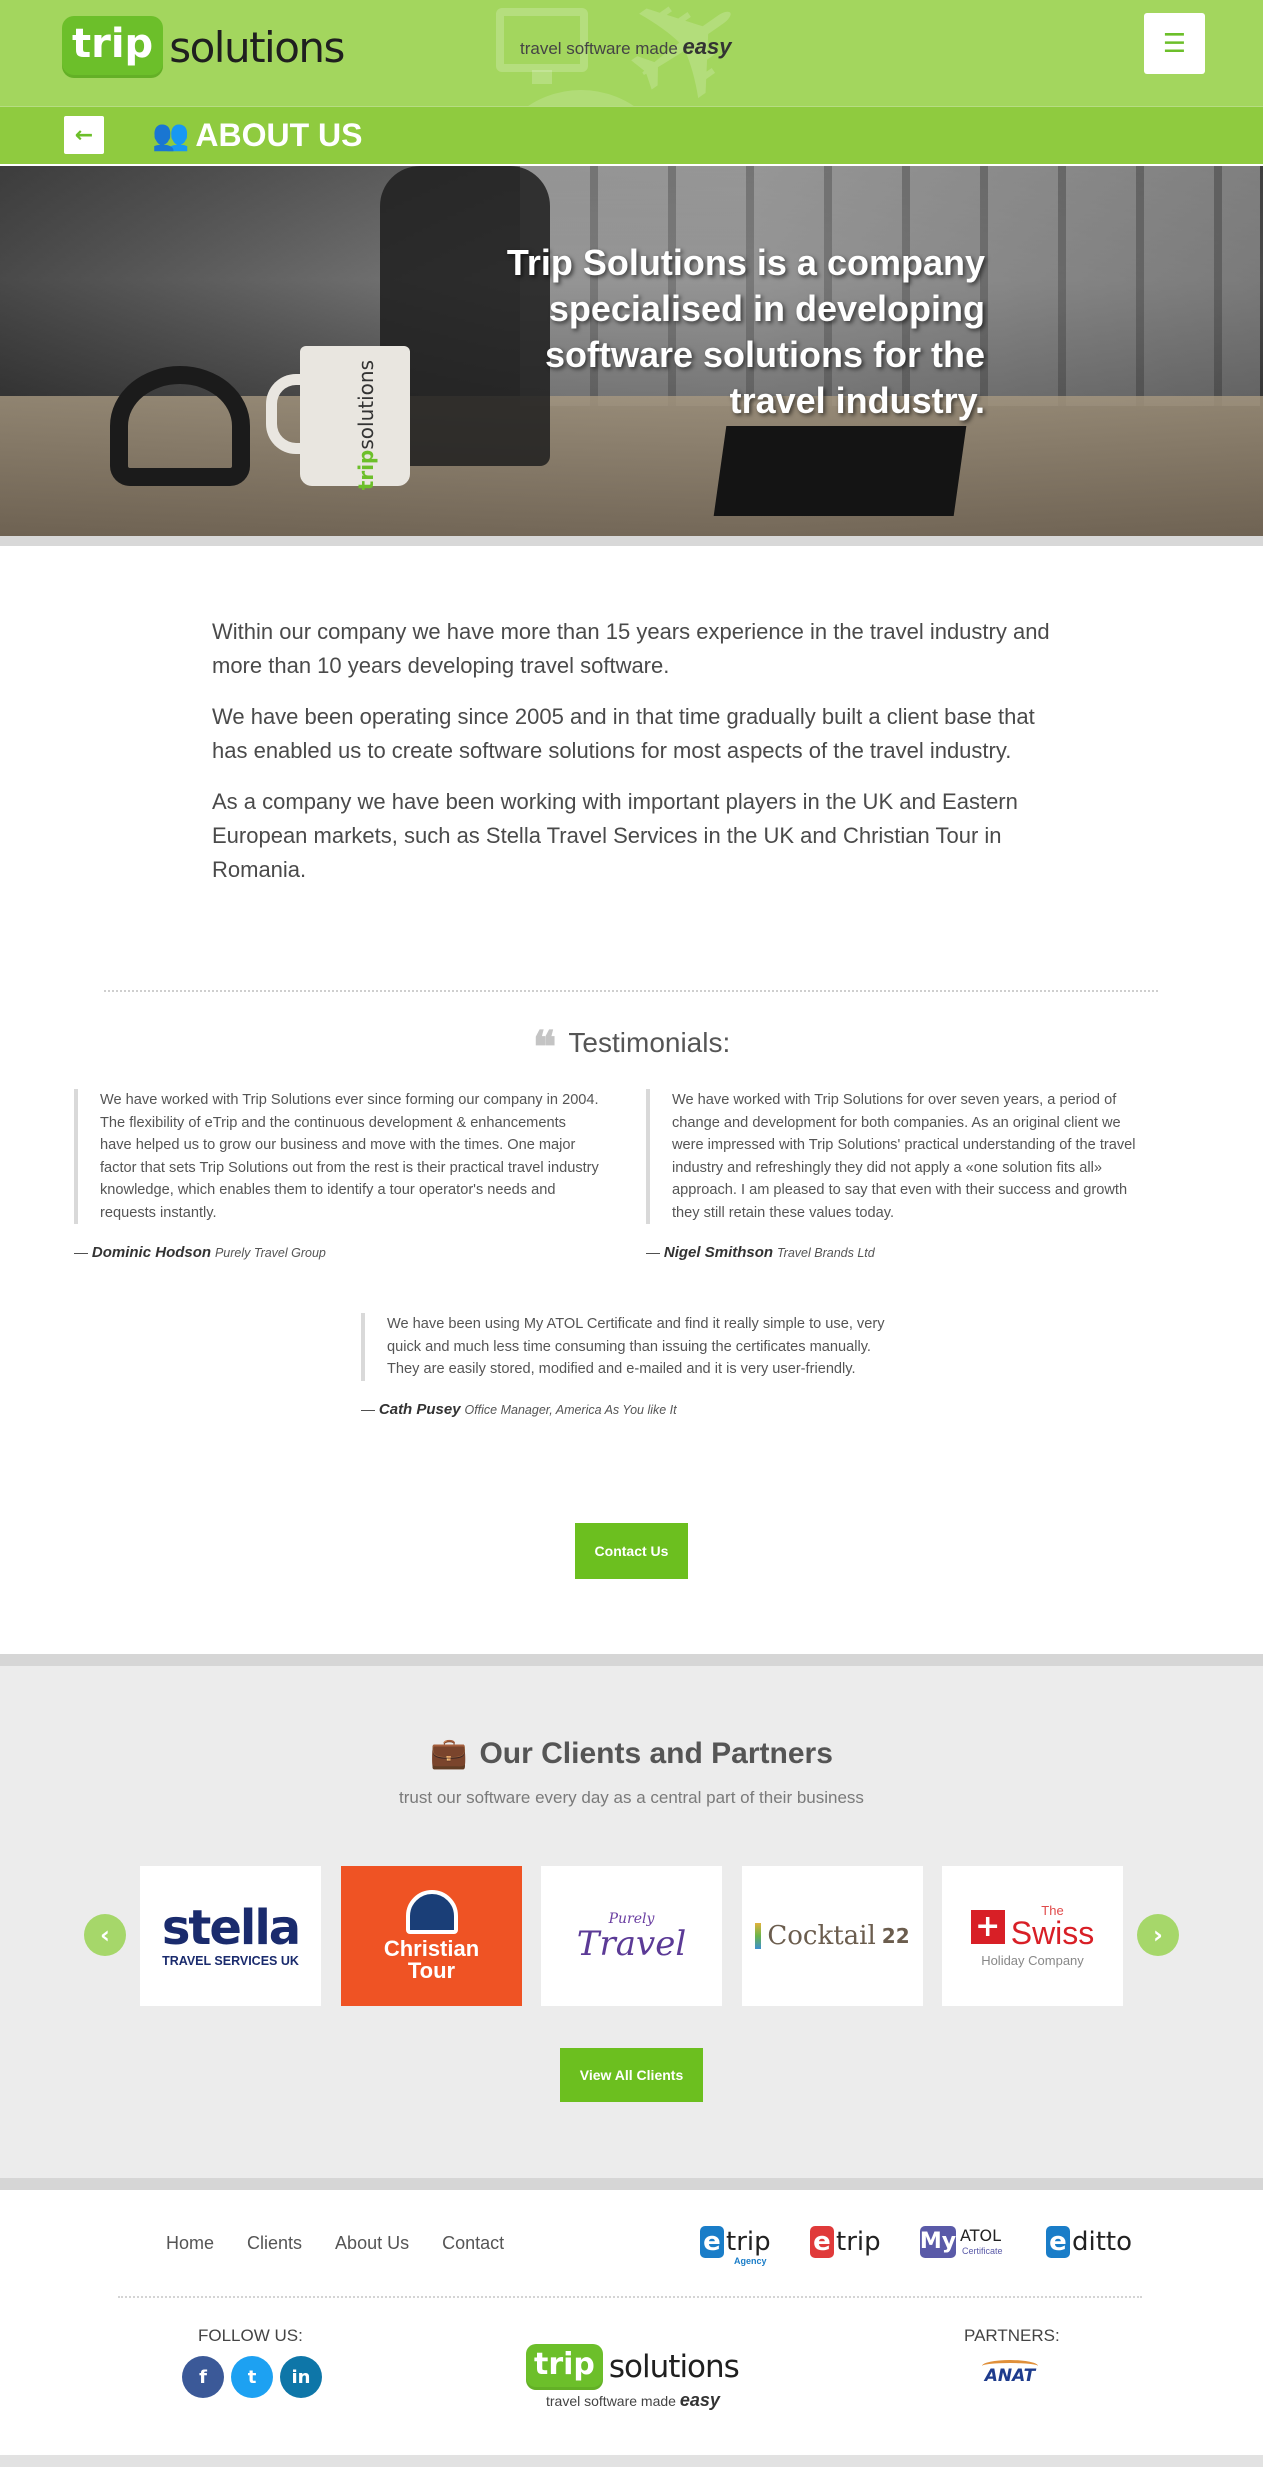 Image resolution: width=1263 pixels, height=2467 pixels. I want to click on footer-tagline: travel software made easy, so click(633, 2400).